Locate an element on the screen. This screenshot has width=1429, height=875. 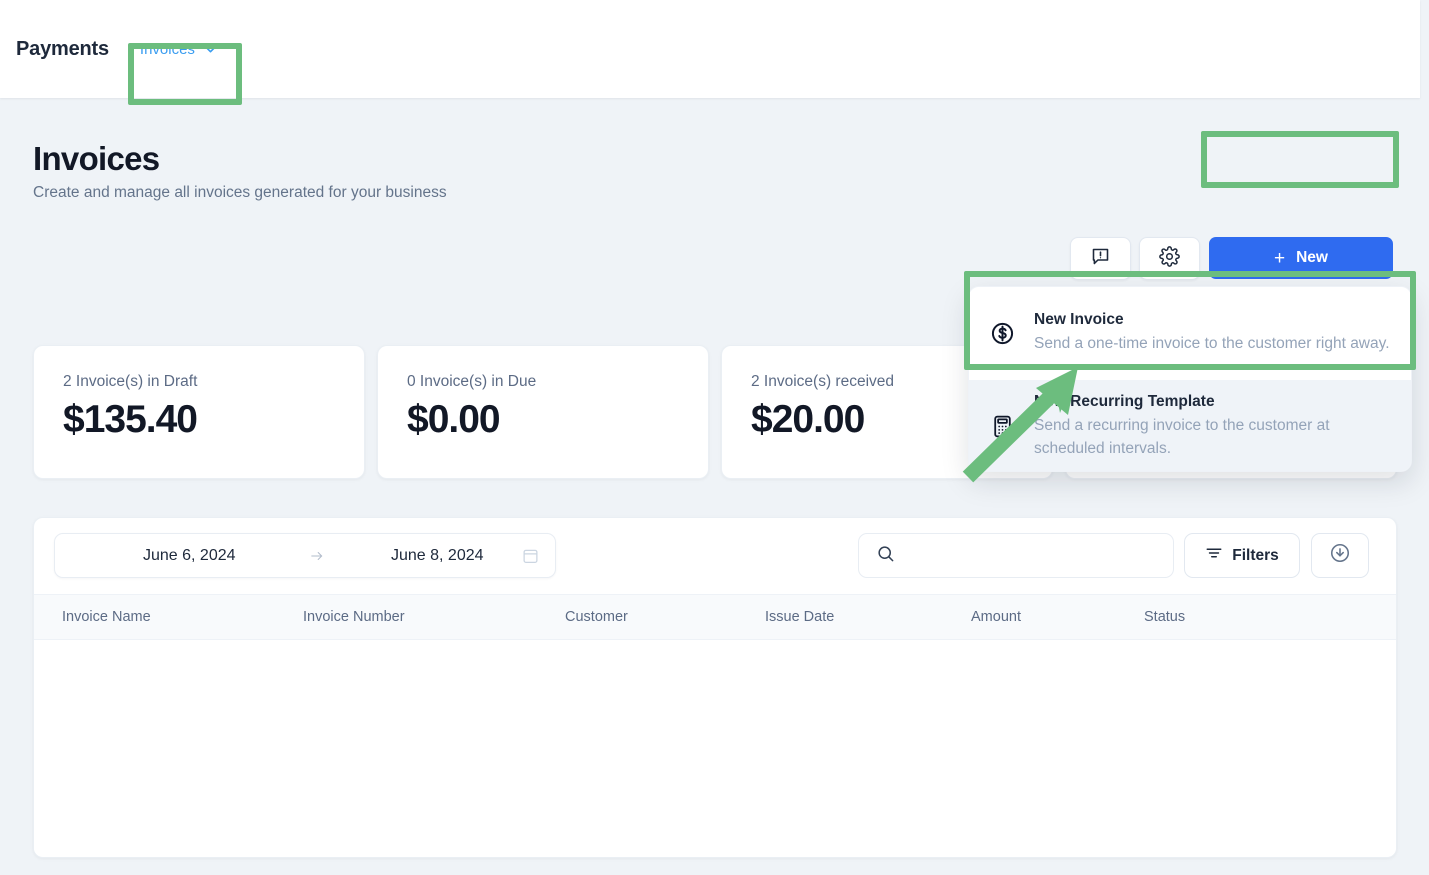
app-title: Payments is located at coordinates (62, 48).